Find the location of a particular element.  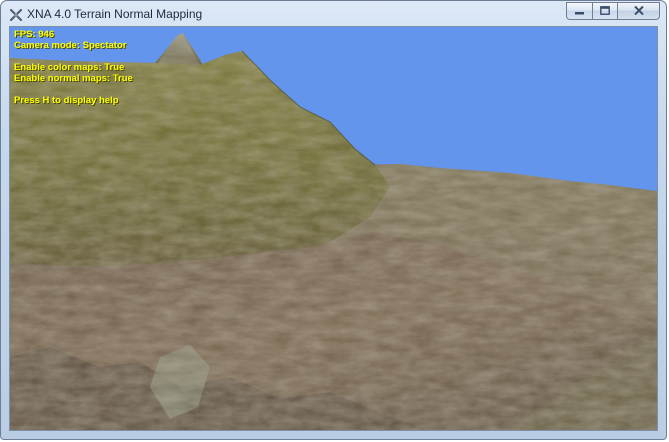

camera-mode-text: Camera mode: Spectator is located at coordinates (70, 45).